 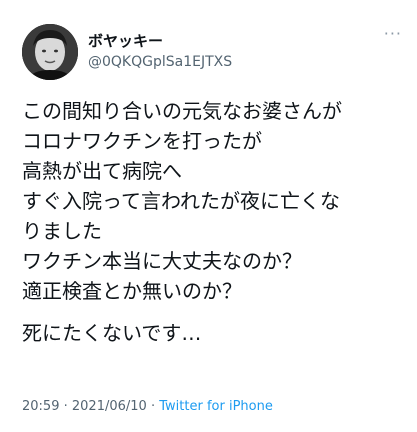 What do you see at coordinates (216, 406) in the screenshot?
I see `tweet-source-link: Twitter for iPhone` at bounding box center [216, 406].